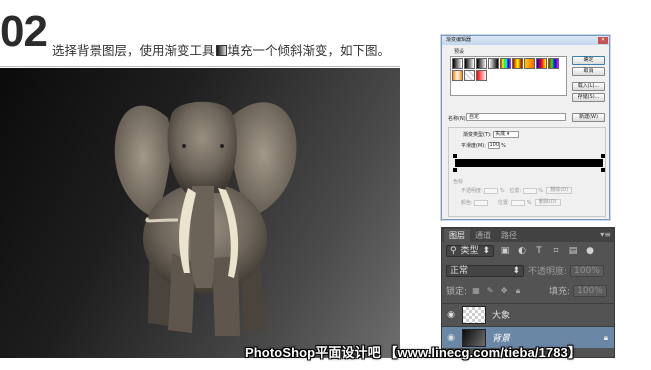 This screenshot has width=651, height=370. What do you see at coordinates (472, 191) in the screenshot?
I see `stop-opacity-label: 不透明度:` at bounding box center [472, 191].